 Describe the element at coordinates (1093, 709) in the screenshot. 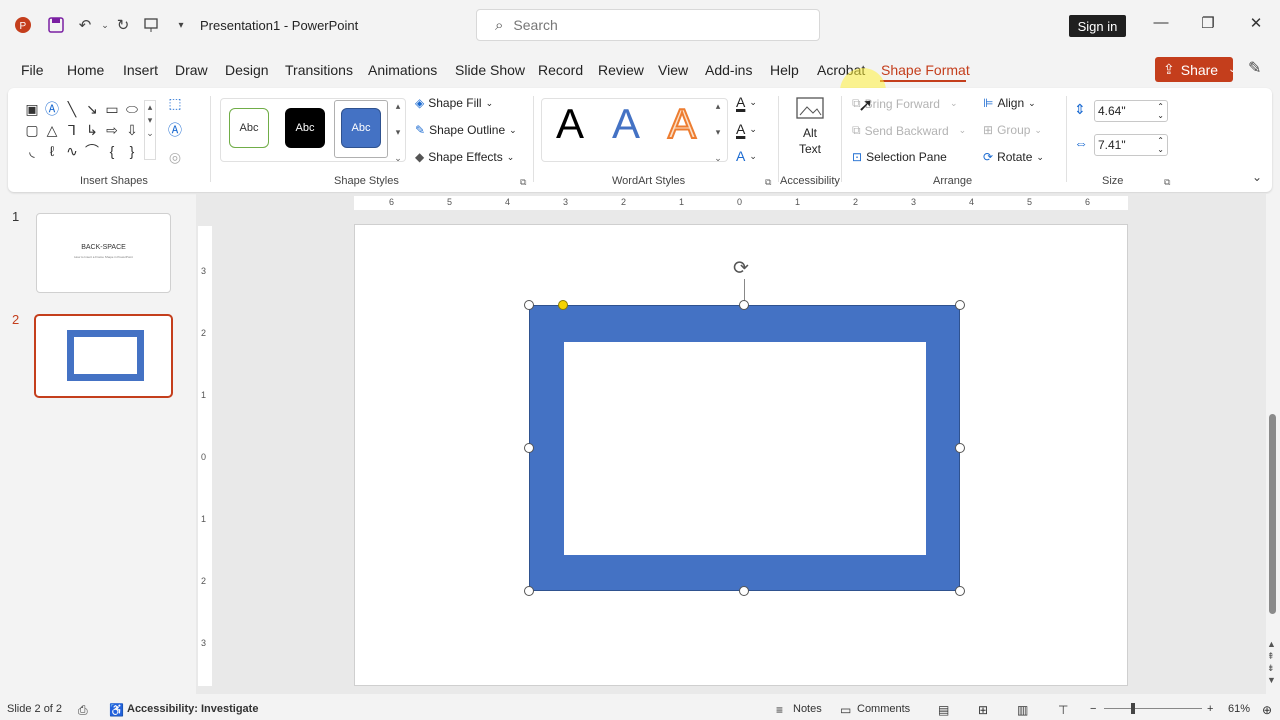

I see `zoom-out-icon: −` at that location.